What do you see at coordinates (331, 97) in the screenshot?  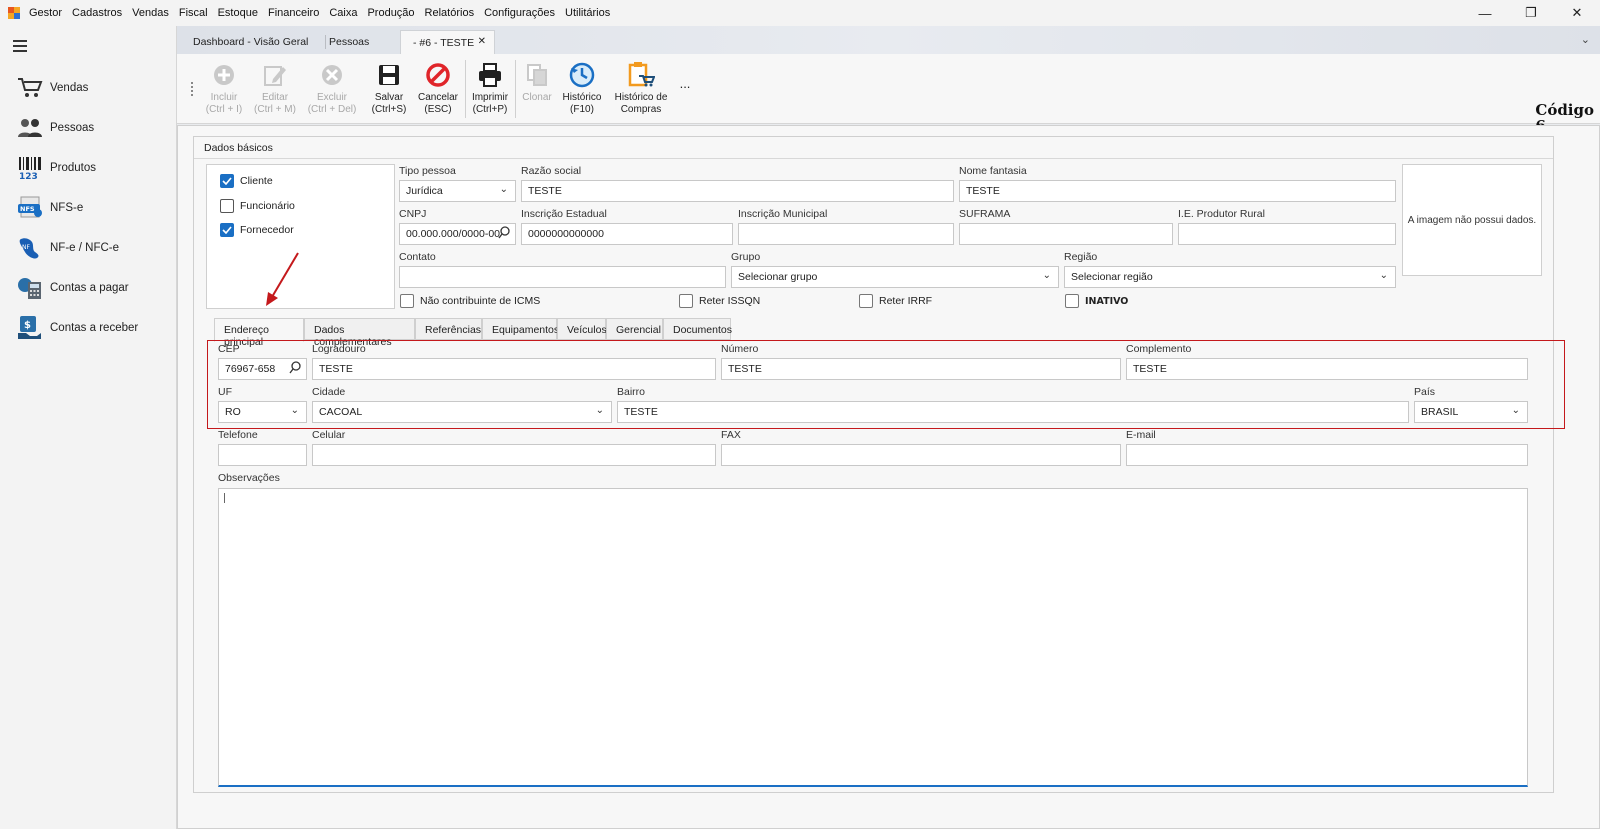 I see `excluir-label: Excluir` at bounding box center [331, 97].